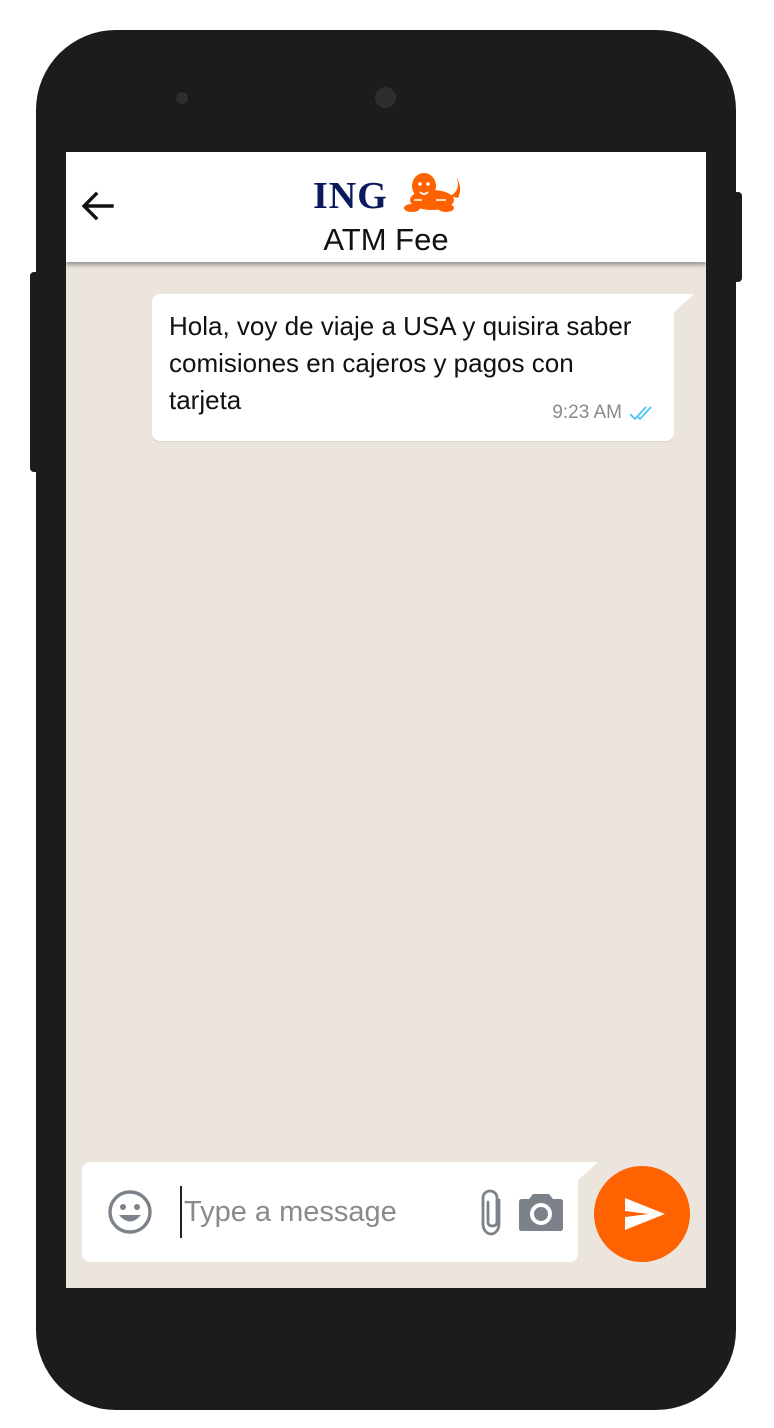 This screenshot has height=1428, width=774. I want to click on emoji-button, so click(130, 1212).